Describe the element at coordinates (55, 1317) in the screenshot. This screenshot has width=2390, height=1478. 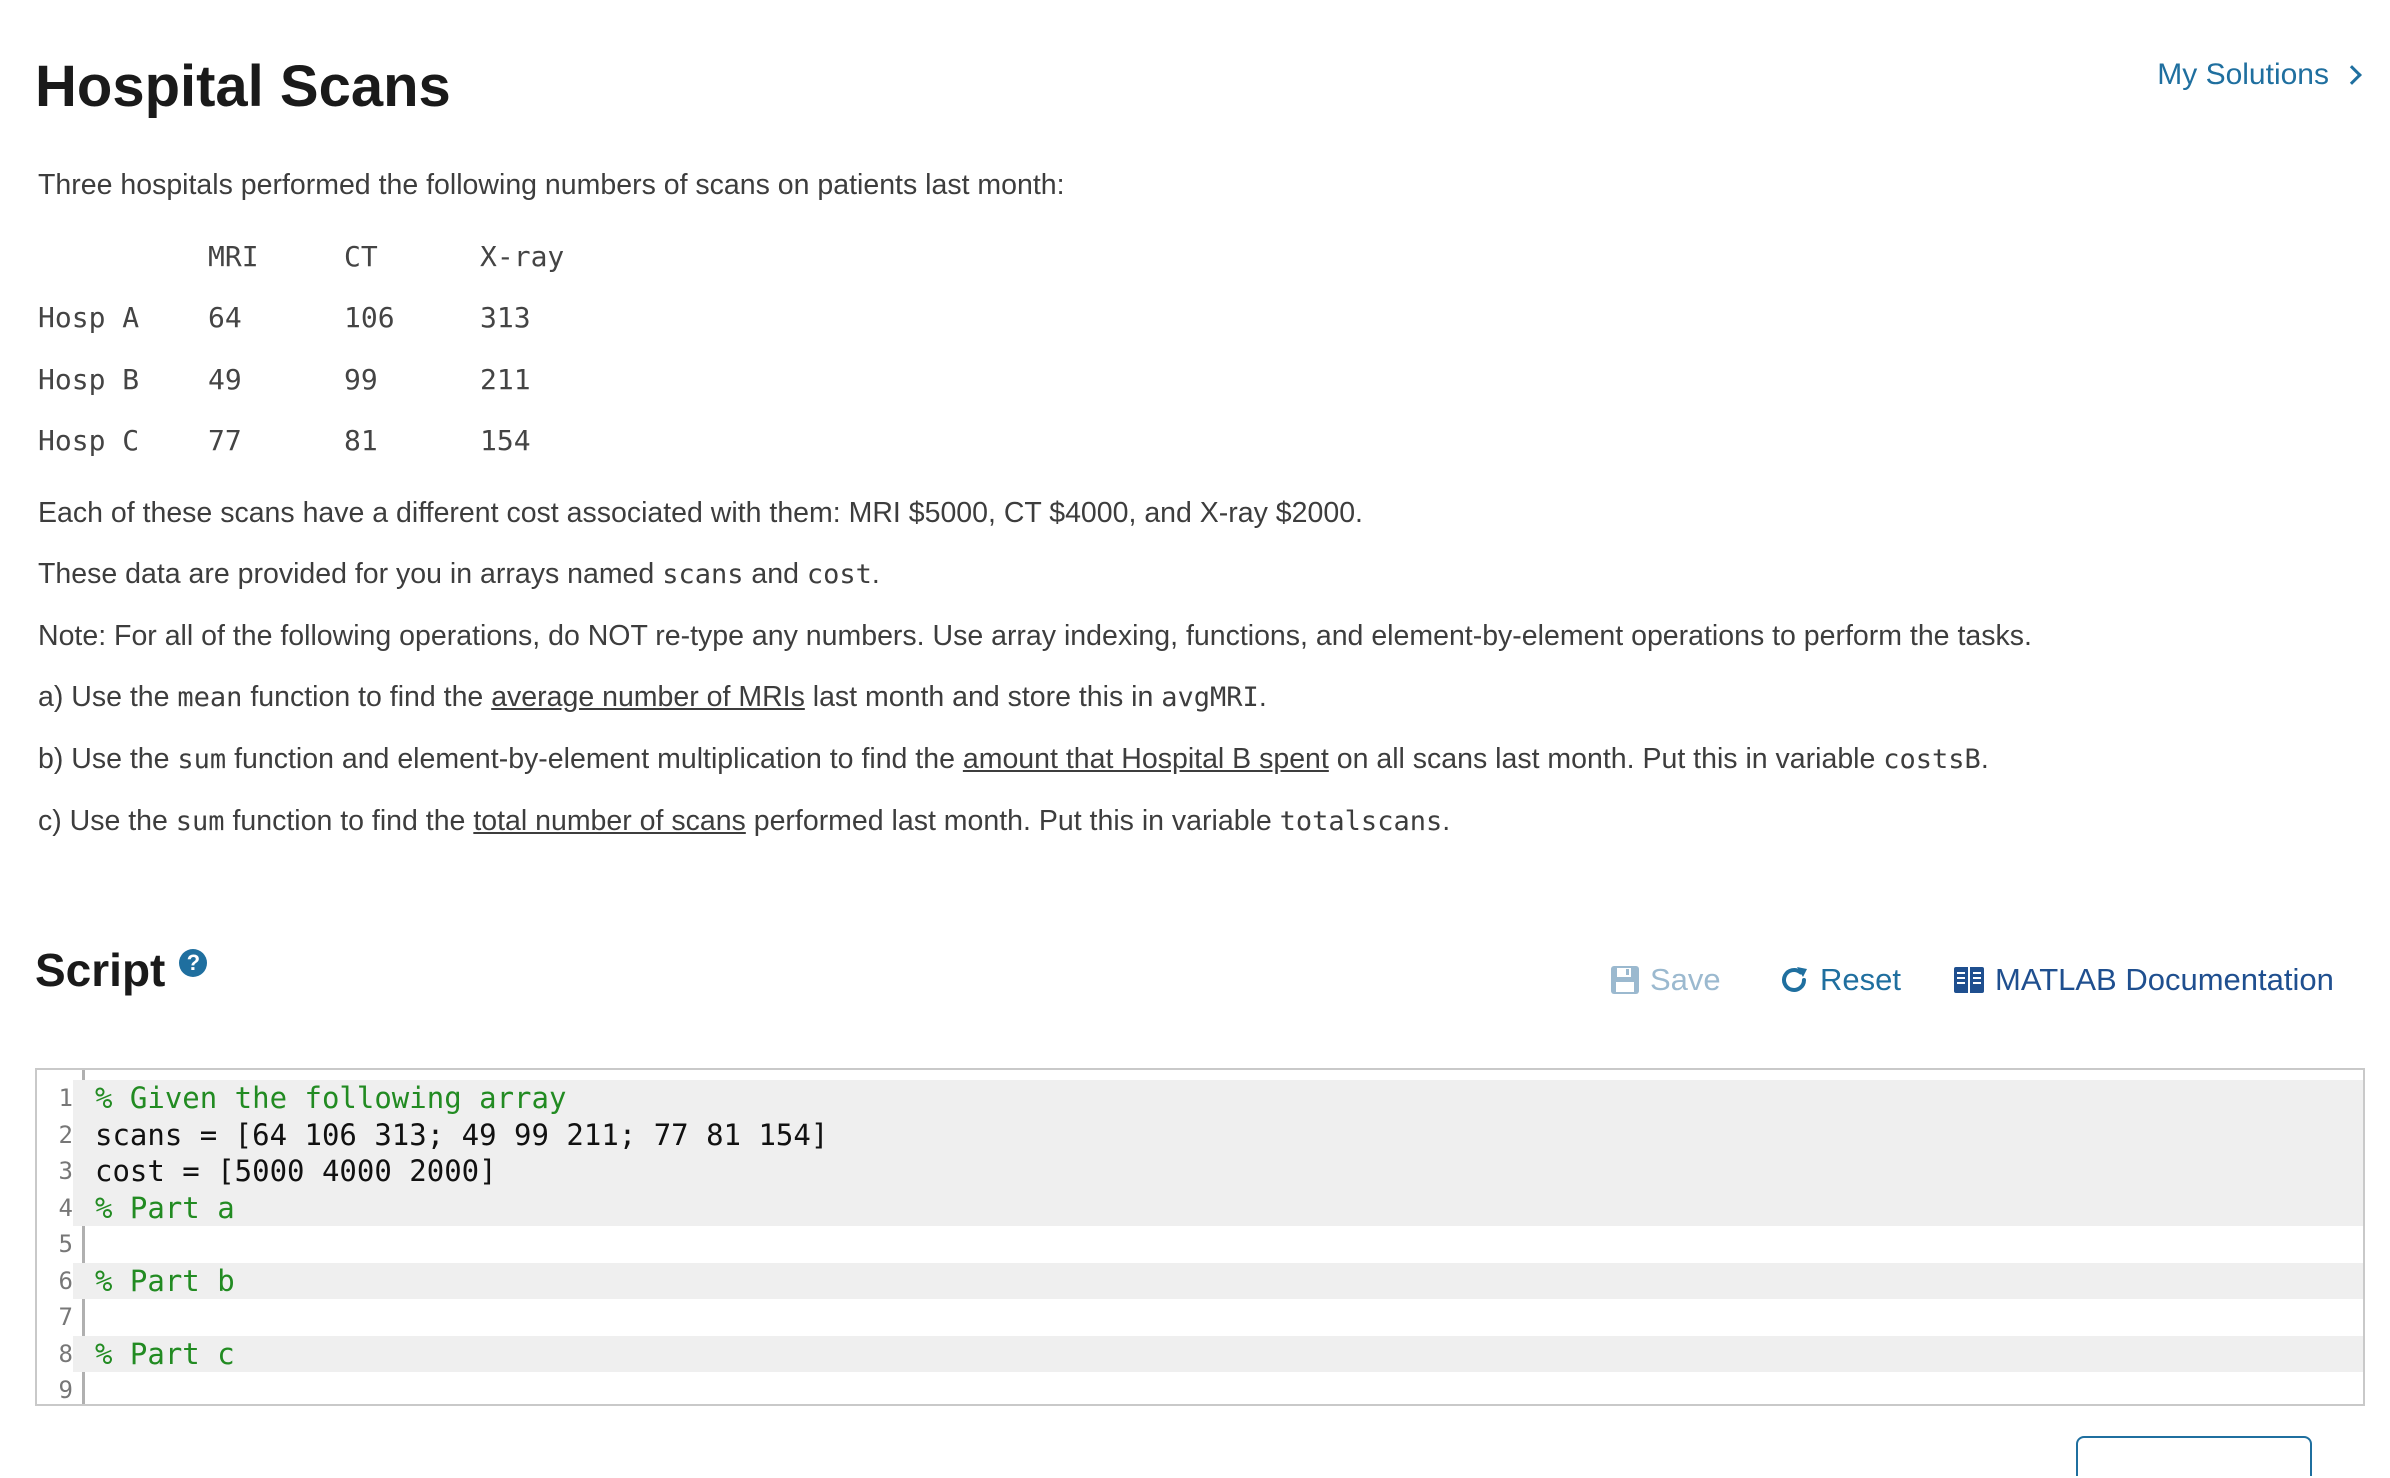
I see `line-number: 7` at that location.